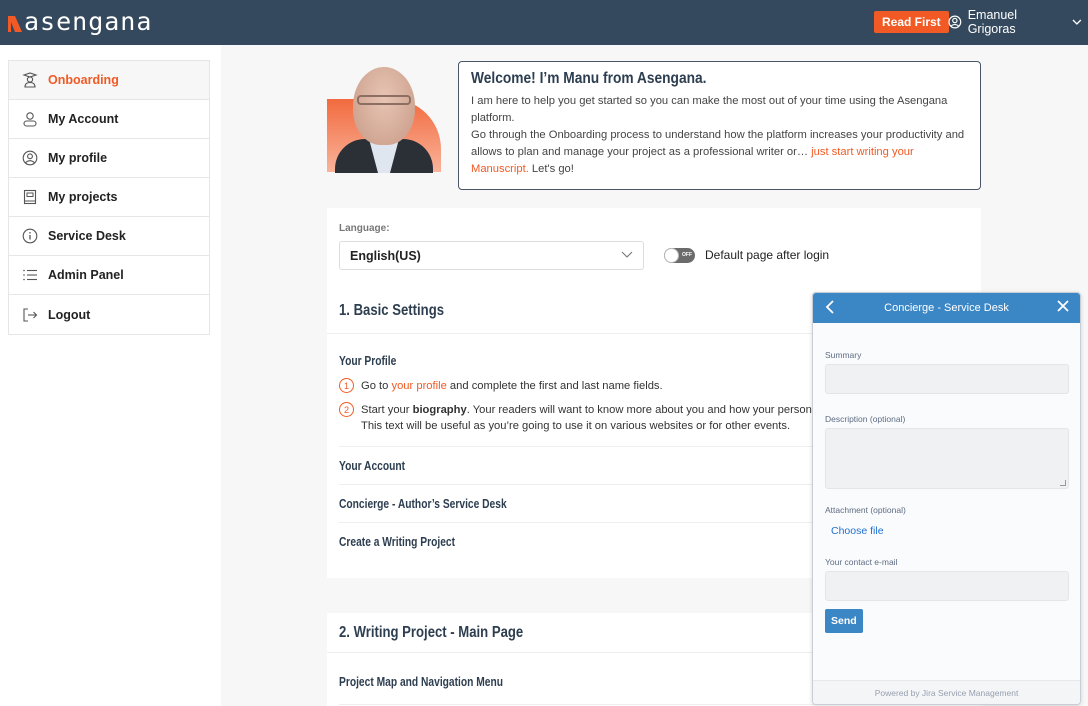 This screenshot has height=706, width=1088. What do you see at coordinates (992, 22) in the screenshot?
I see `user-name: Emanuel Grigoras` at bounding box center [992, 22].